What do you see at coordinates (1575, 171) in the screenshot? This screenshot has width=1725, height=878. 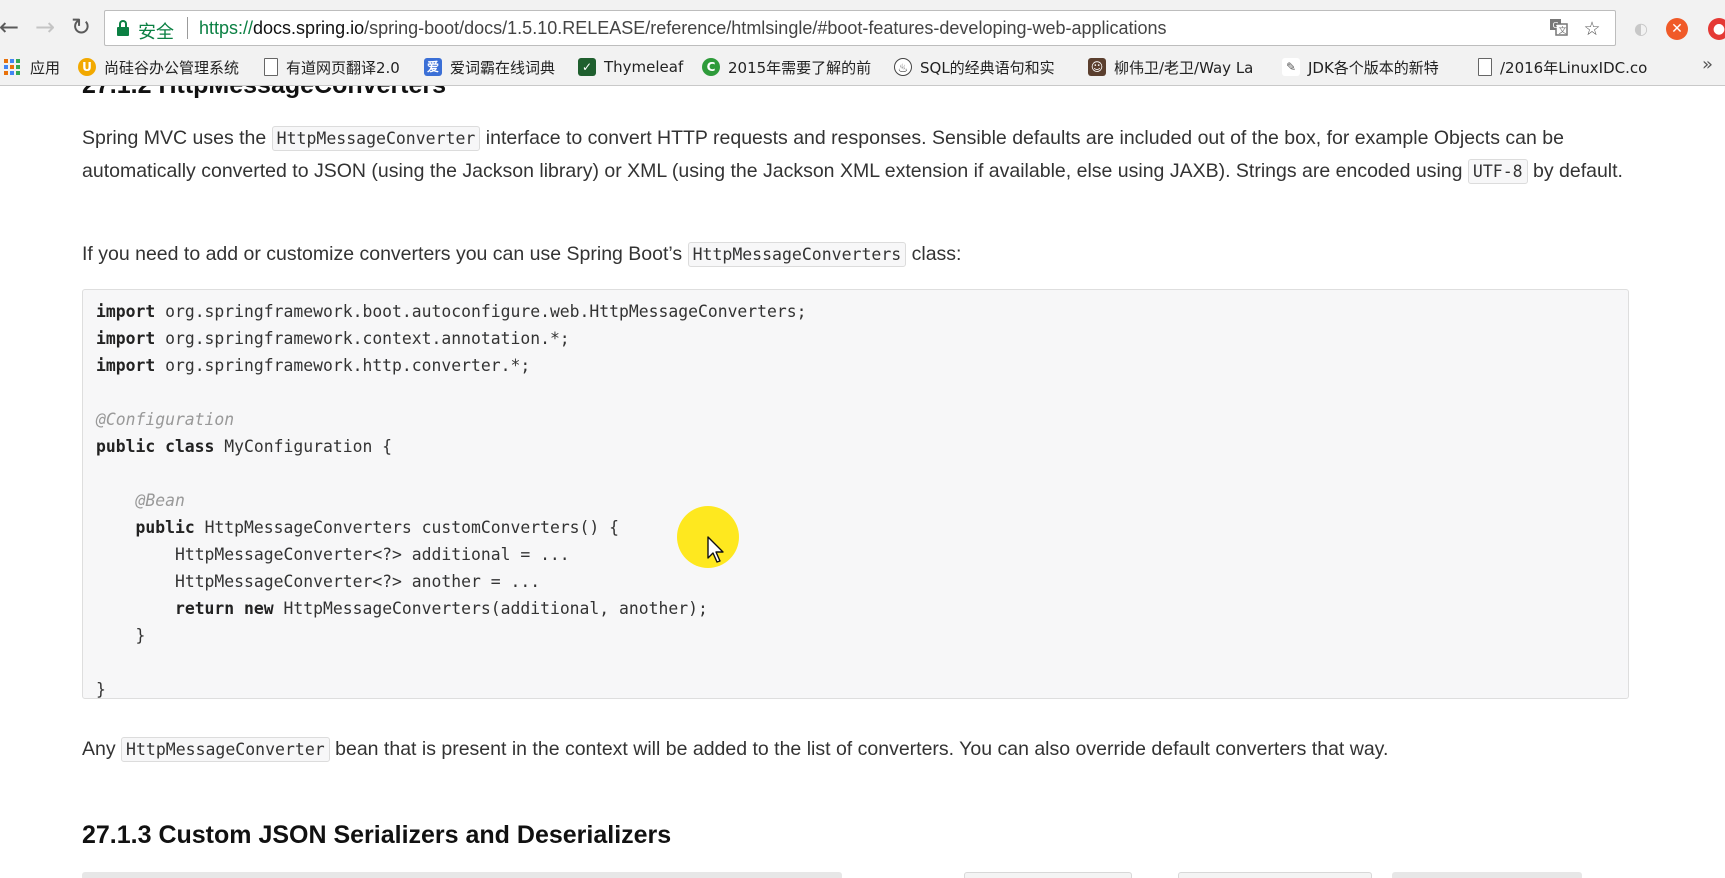 I see `text-run: by default.` at bounding box center [1575, 171].